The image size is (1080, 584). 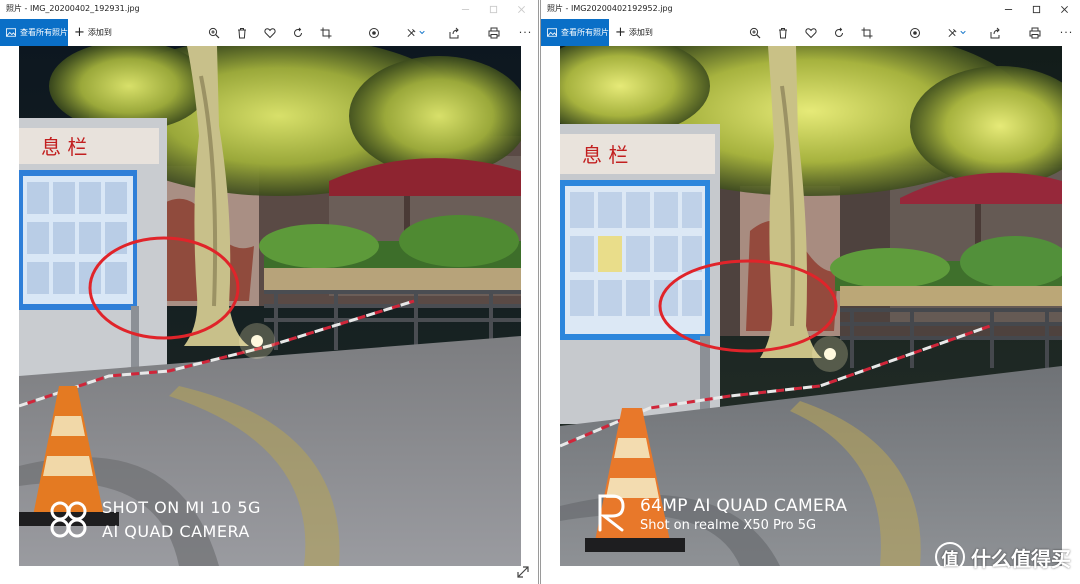 I want to click on watermark-line-1: SHOT ON MI 10 5G, so click(x=181, y=507).